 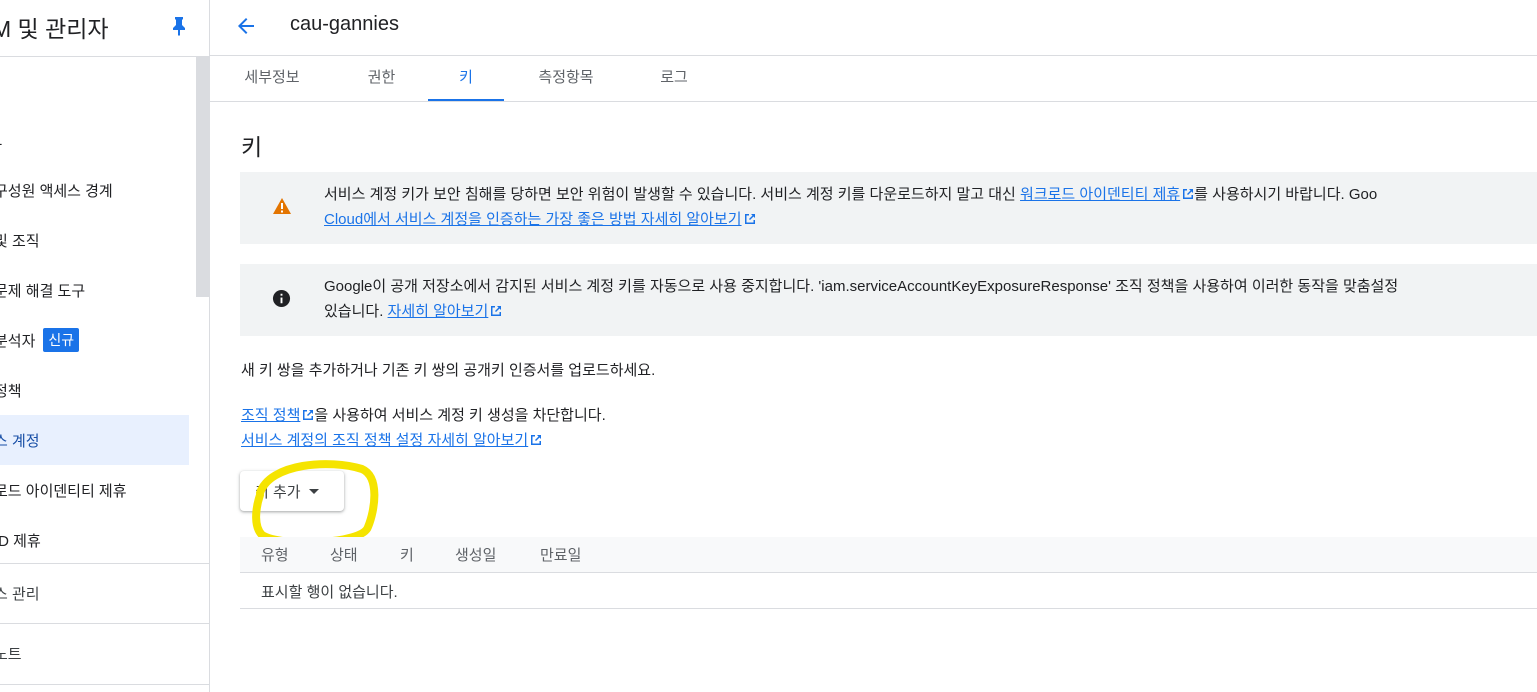 I want to click on sidebar-item-label: 및 조직, so click(x=20, y=241).